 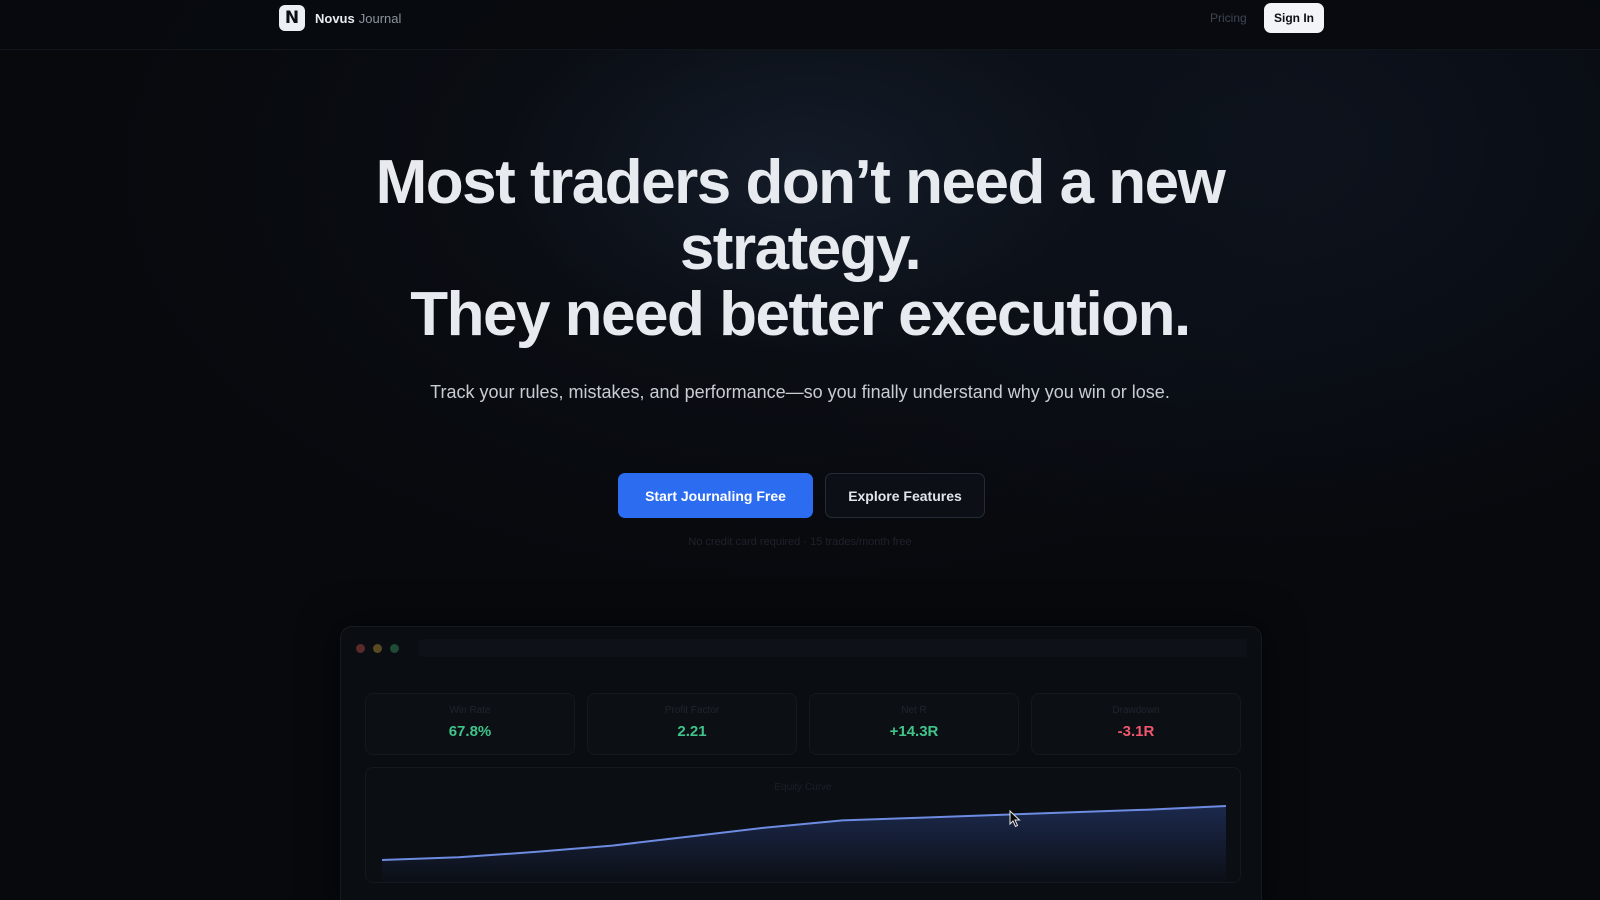 What do you see at coordinates (800, 314) in the screenshot?
I see `headline-line-2: They need better execution.` at bounding box center [800, 314].